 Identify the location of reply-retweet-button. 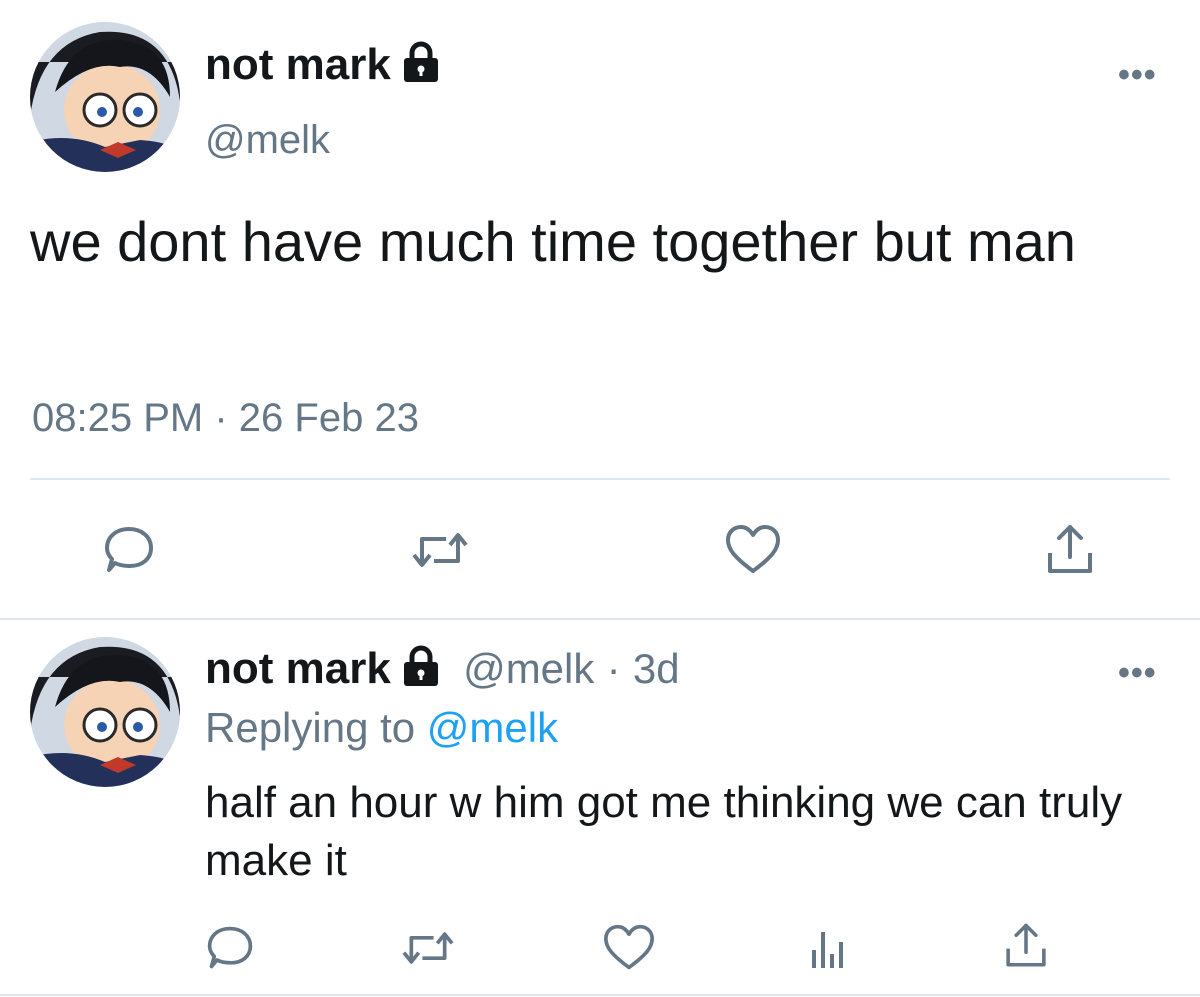
(428, 948).